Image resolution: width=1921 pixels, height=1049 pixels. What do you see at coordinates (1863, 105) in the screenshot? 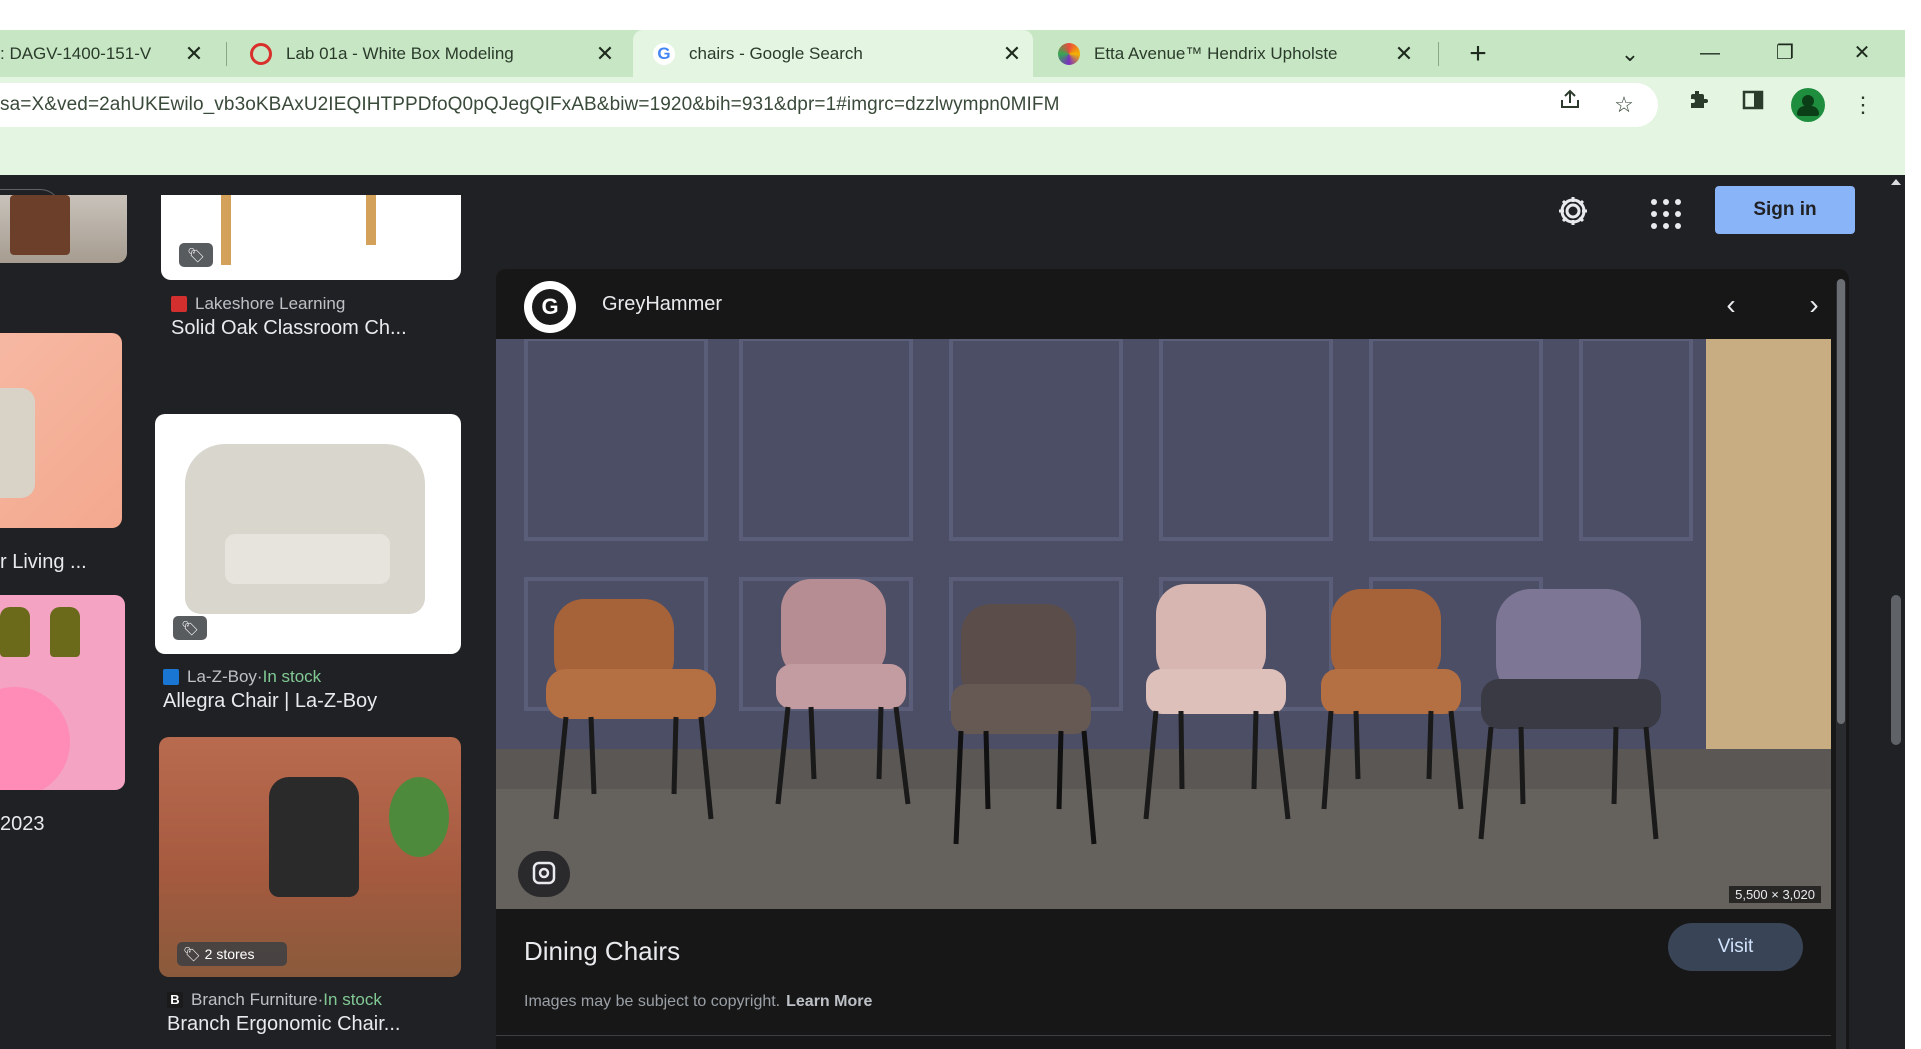
I see `menu-icon: ⋮` at bounding box center [1863, 105].